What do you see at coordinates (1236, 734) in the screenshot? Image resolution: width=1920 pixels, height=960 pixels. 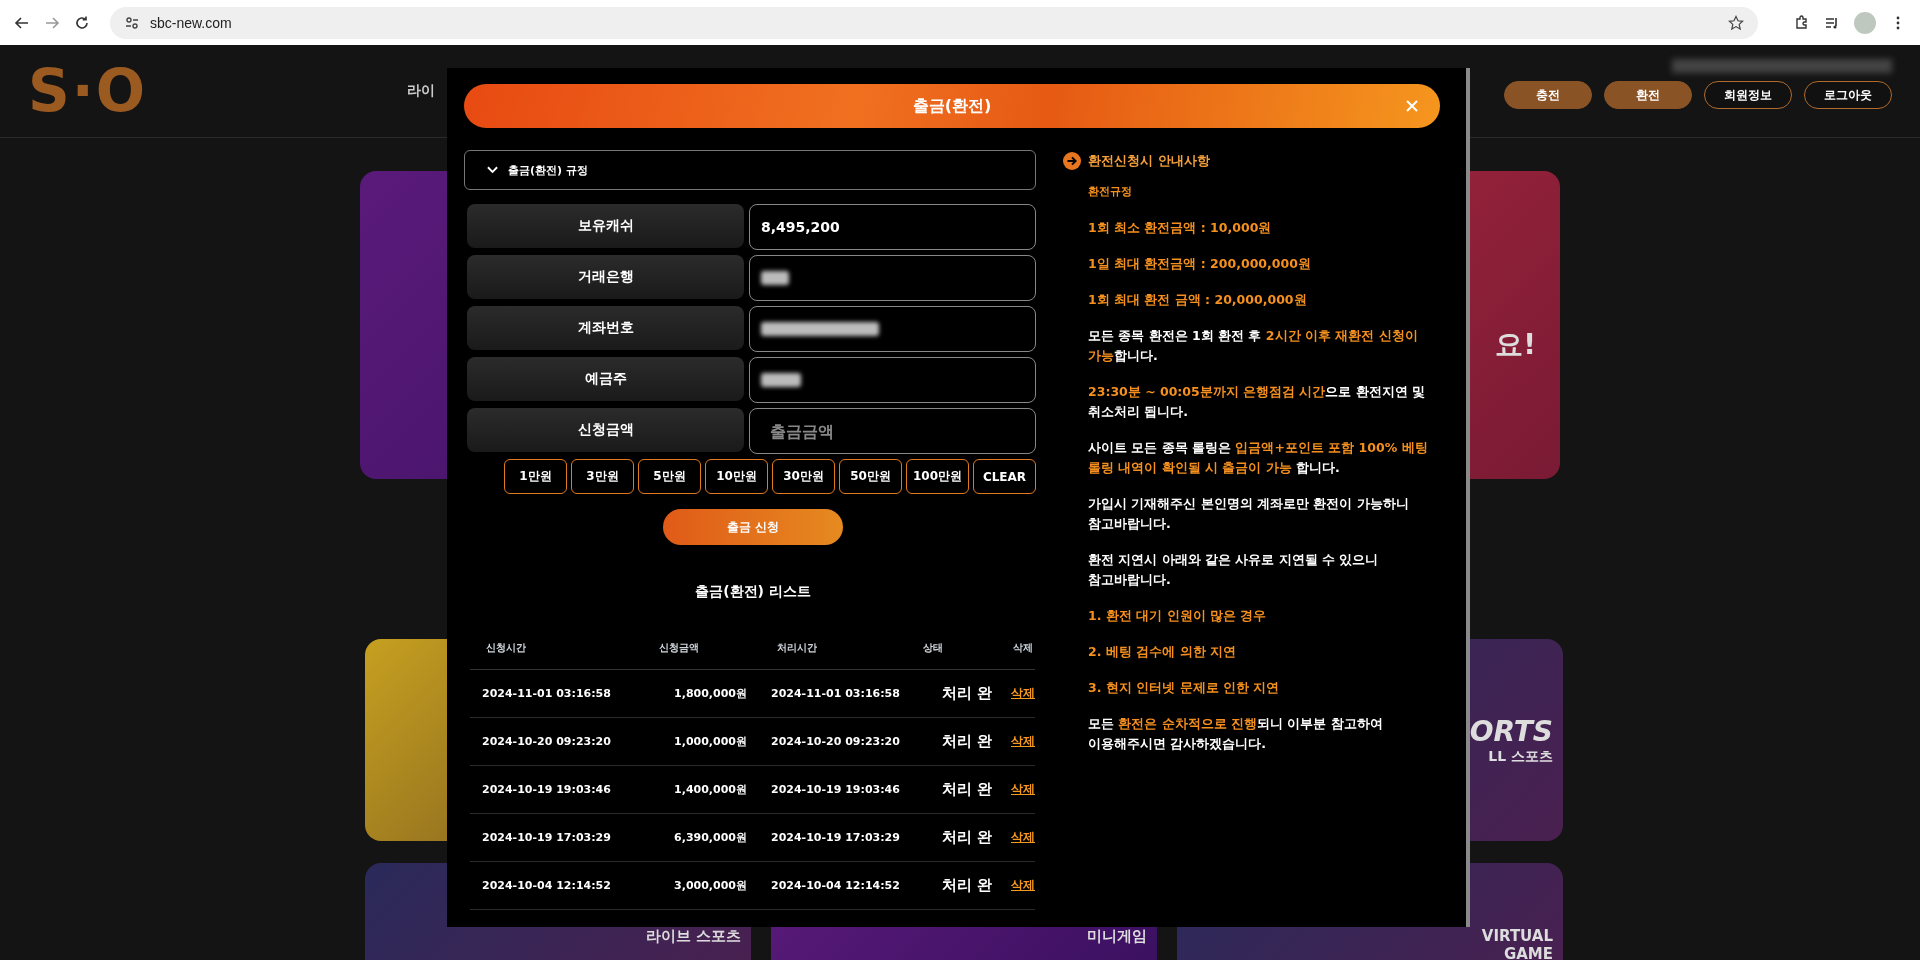 I see `notice-text: 모든 환전은 순차적으로 진행되니 이부분 참고하여 이용해주시면 감사하겠습니다.` at bounding box center [1236, 734].